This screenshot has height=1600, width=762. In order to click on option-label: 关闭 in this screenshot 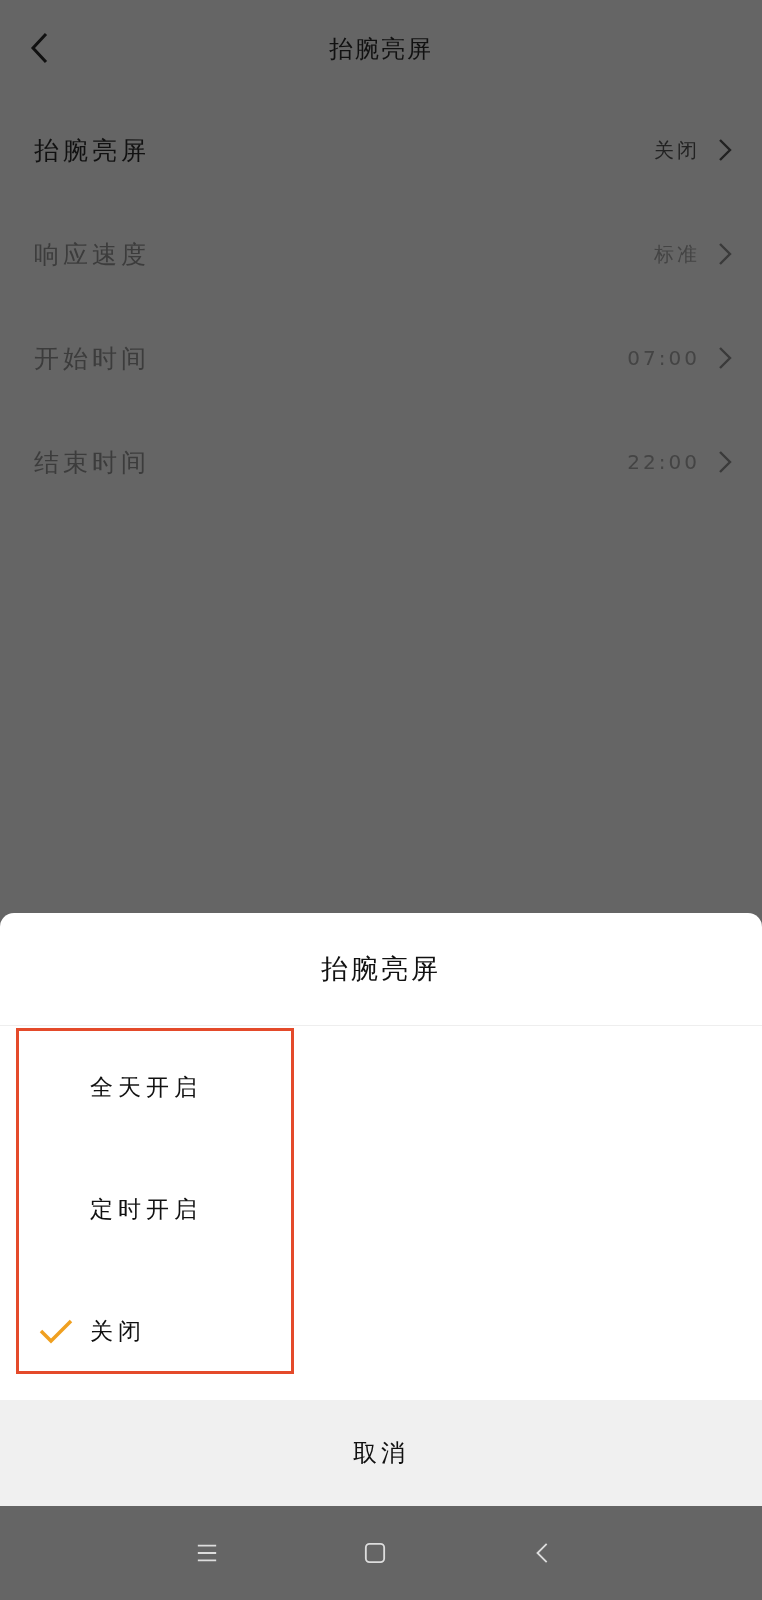, I will do `click(118, 1331)`.